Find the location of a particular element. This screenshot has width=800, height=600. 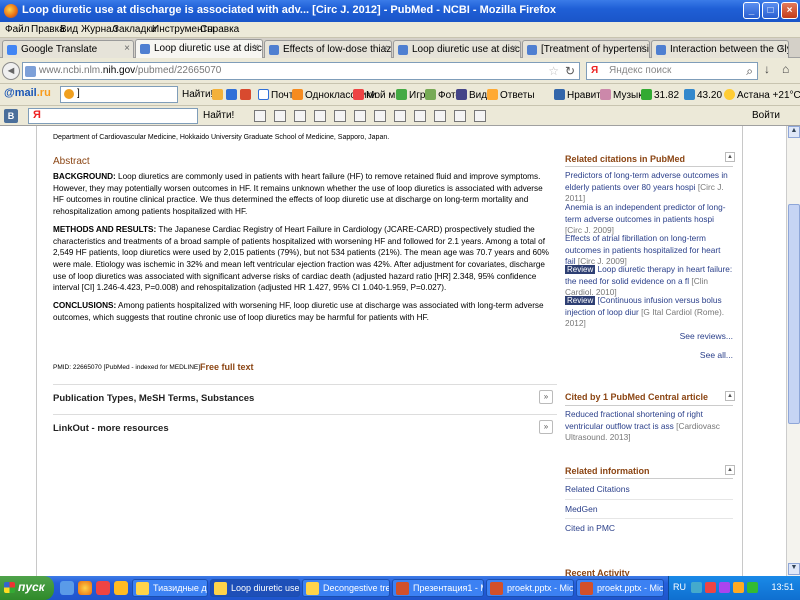

mailru-find-button: Найти! is located at coordinates (197, 94).